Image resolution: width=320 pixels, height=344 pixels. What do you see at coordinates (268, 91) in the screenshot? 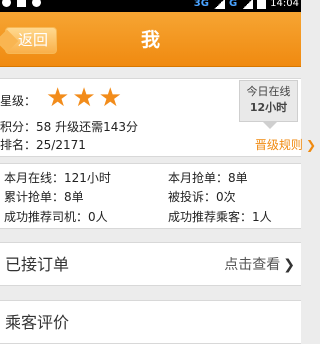
I see `online-badge-title: 今日在线` at bounding box center [268, 91].